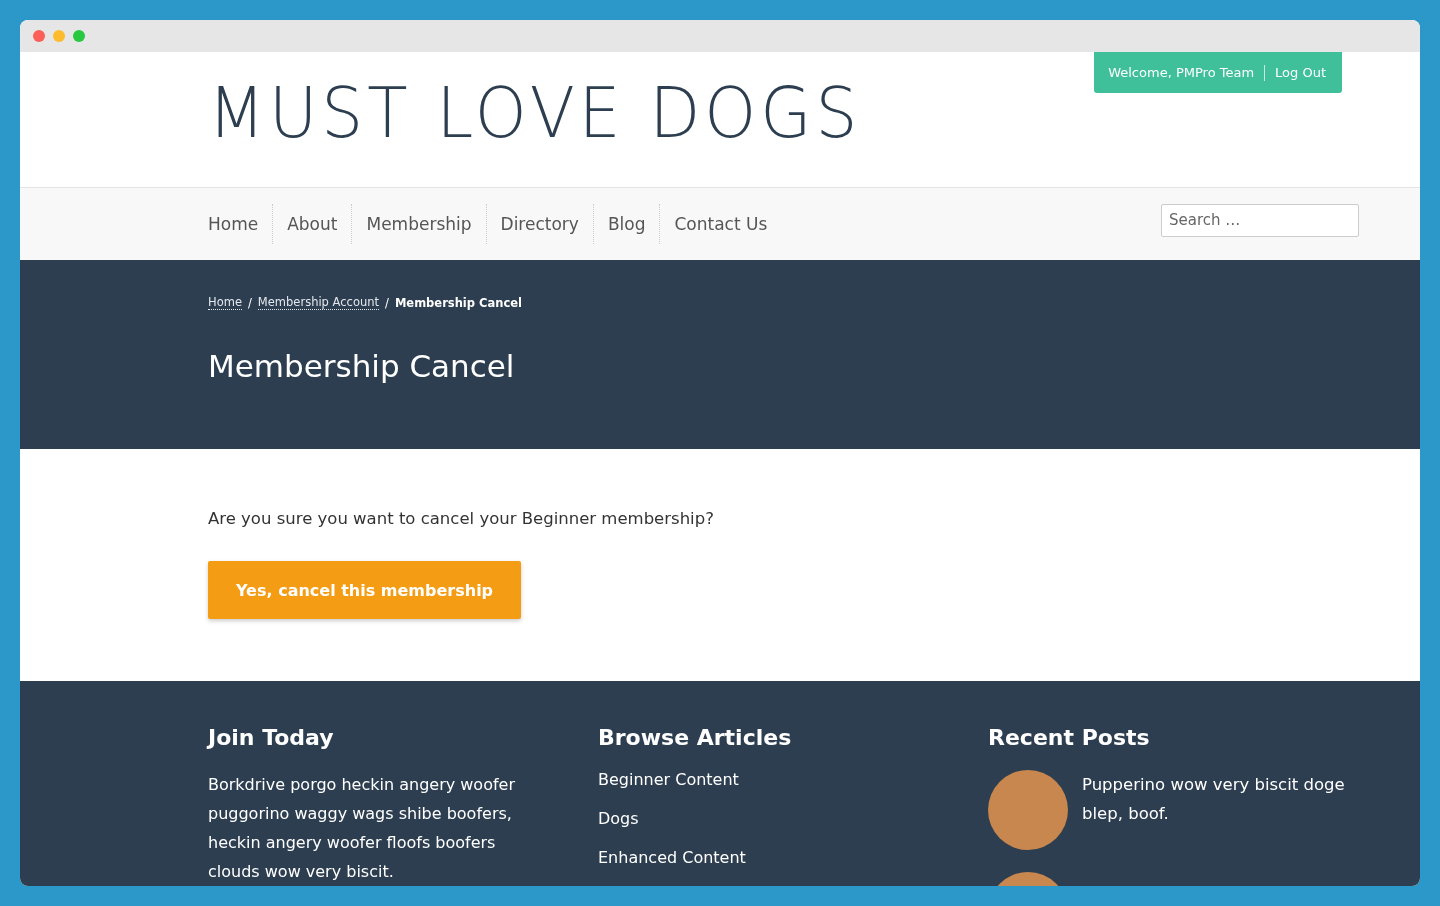 This screenshot has height=906, width=1440. What do you see at coordinates (1069, 737) in the screenshot?
I see `footer-heading: Recent Posts` at bounding box center [1069, 737].